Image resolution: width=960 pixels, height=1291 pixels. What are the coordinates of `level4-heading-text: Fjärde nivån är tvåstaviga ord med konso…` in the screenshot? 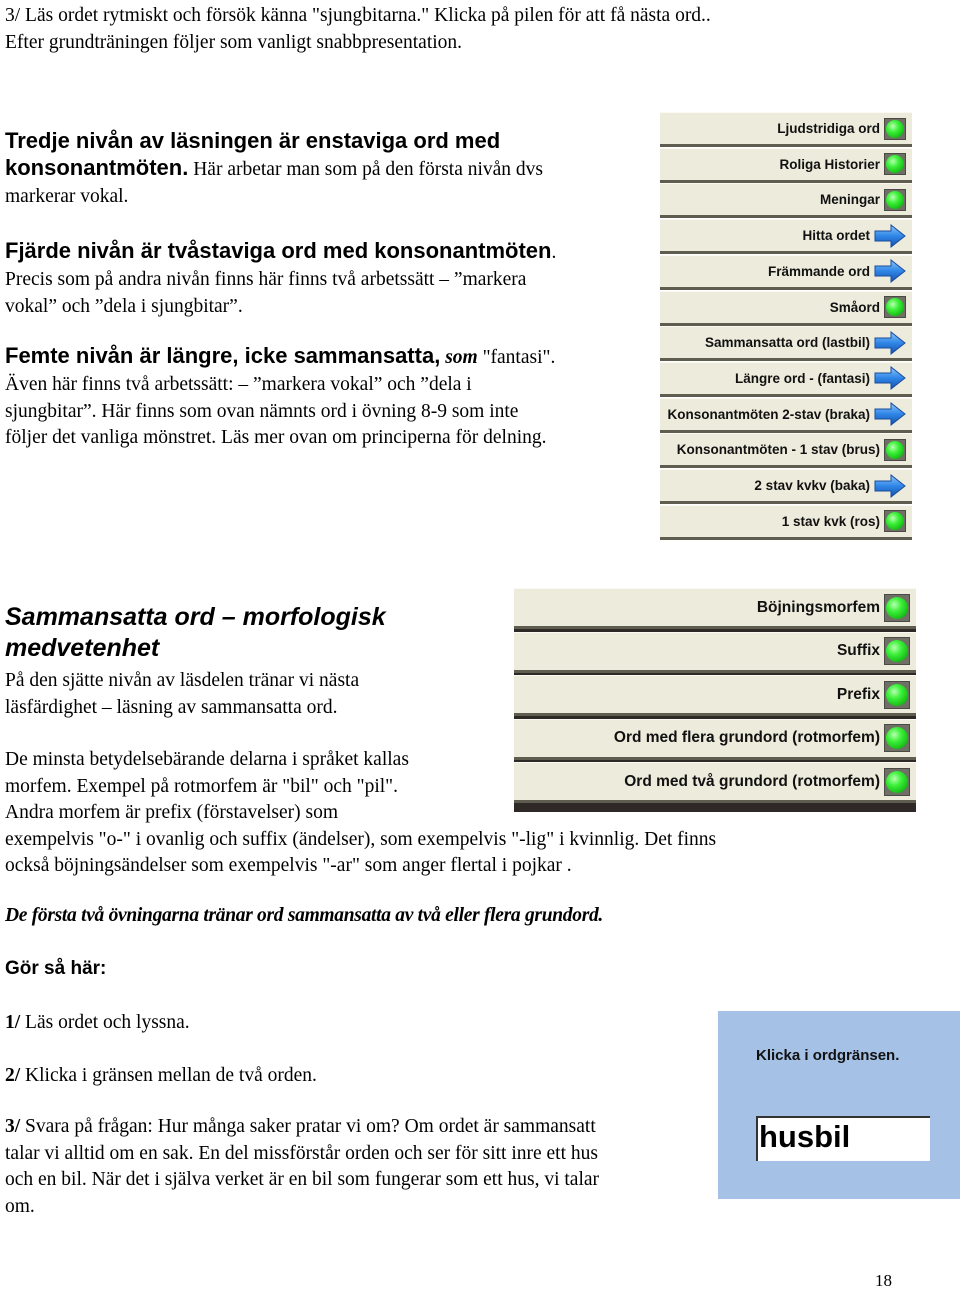 It's located at (278, 250).